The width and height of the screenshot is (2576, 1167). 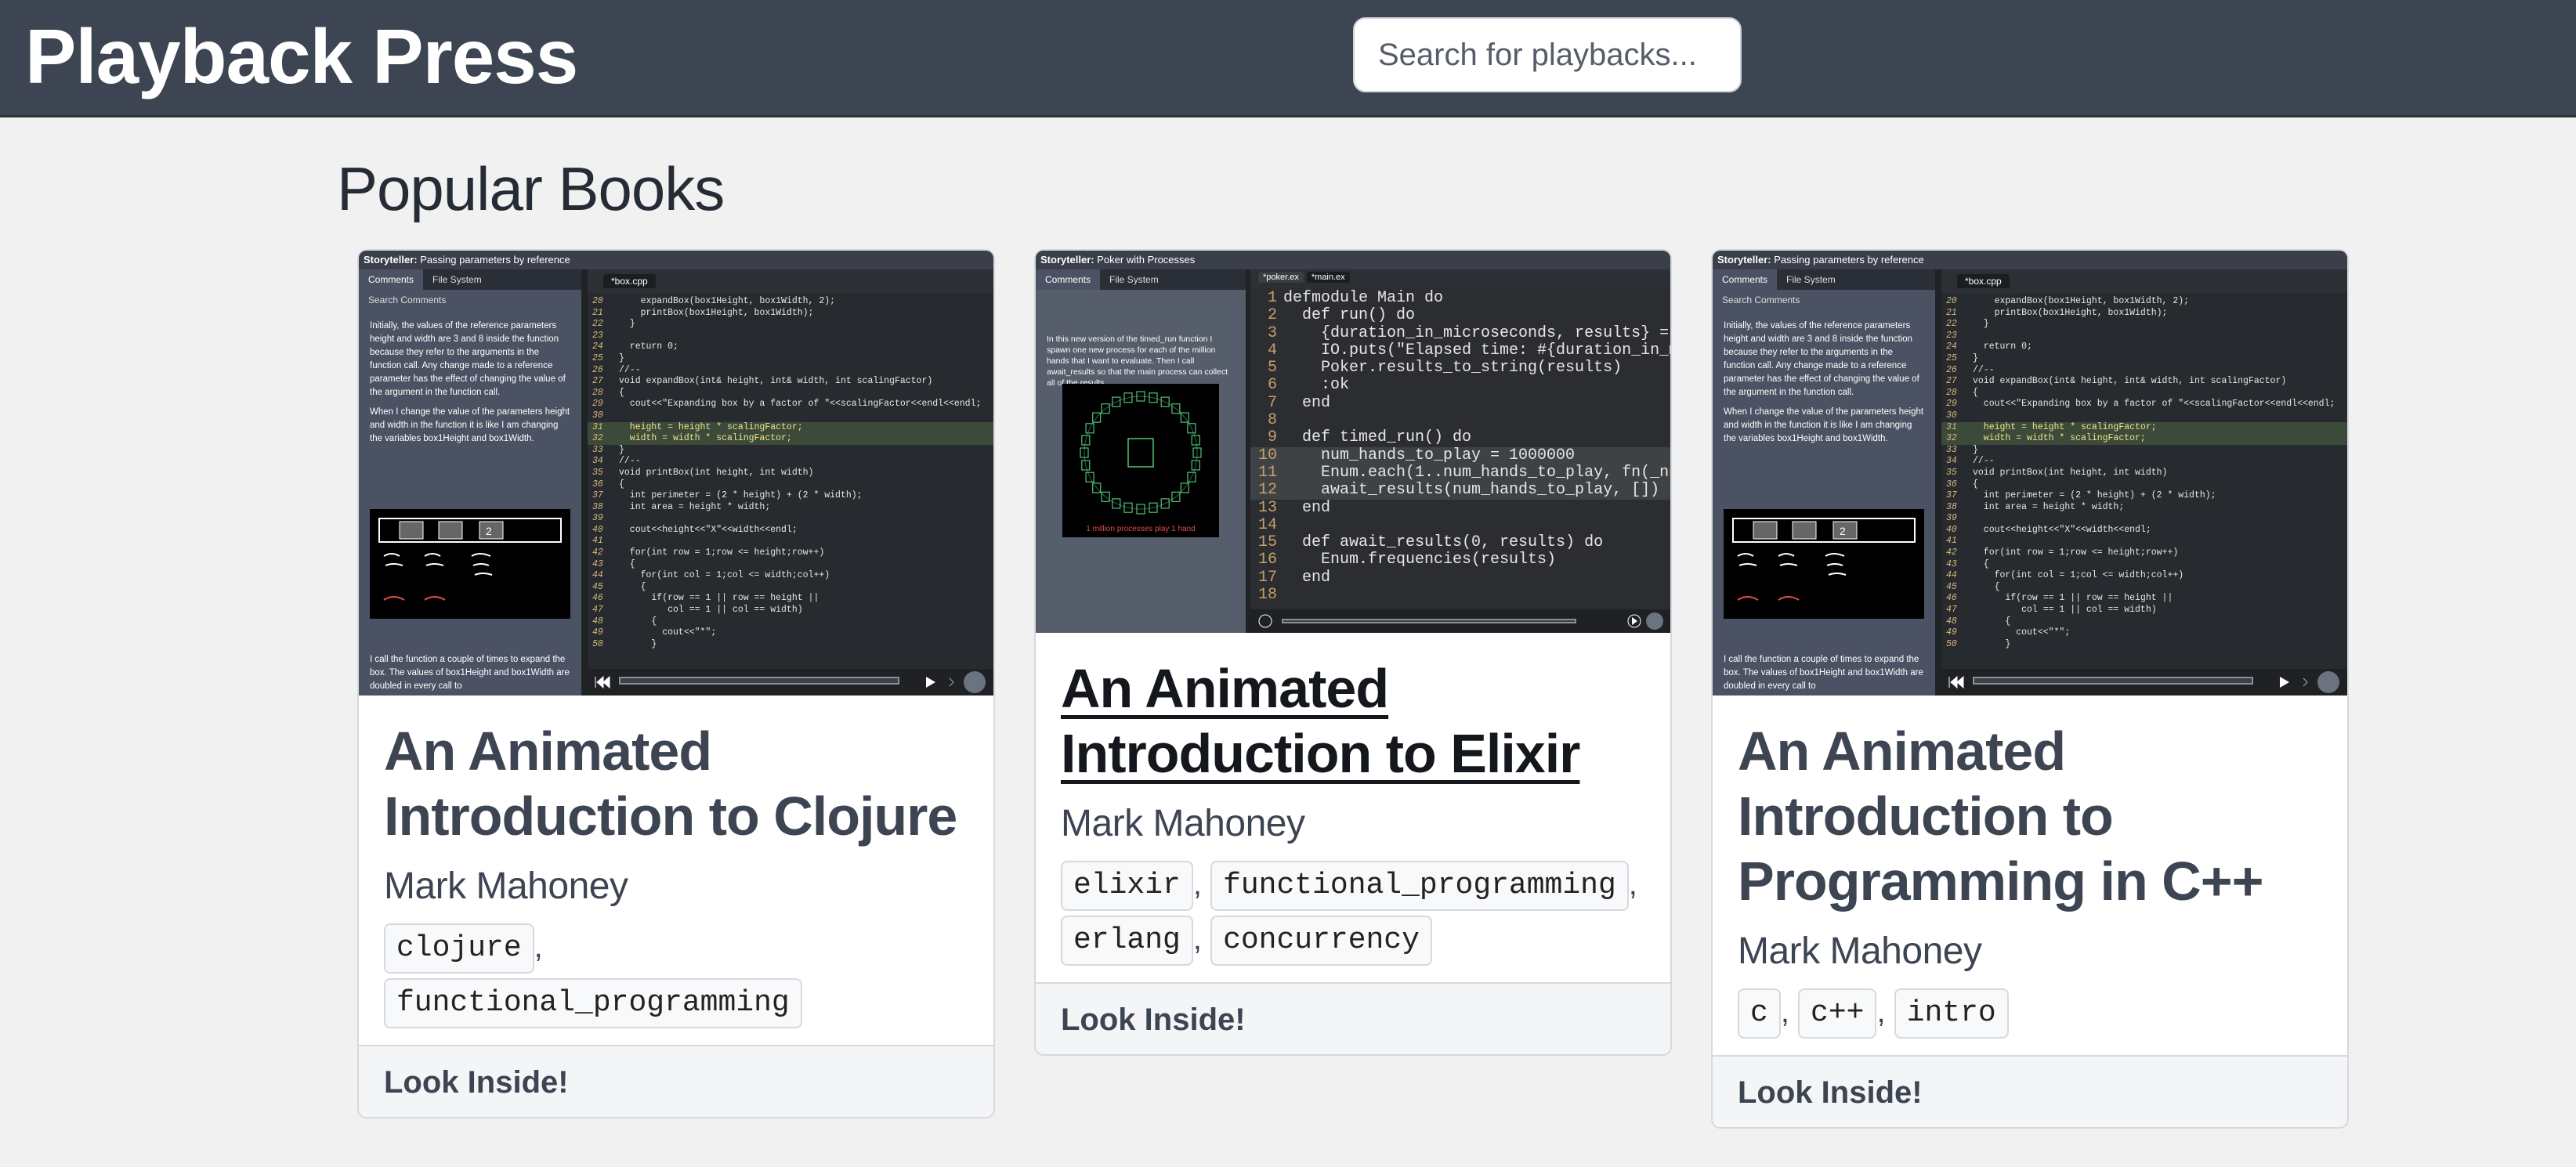 I want to click on tag: concurrency, so click(x=1321, y=941).